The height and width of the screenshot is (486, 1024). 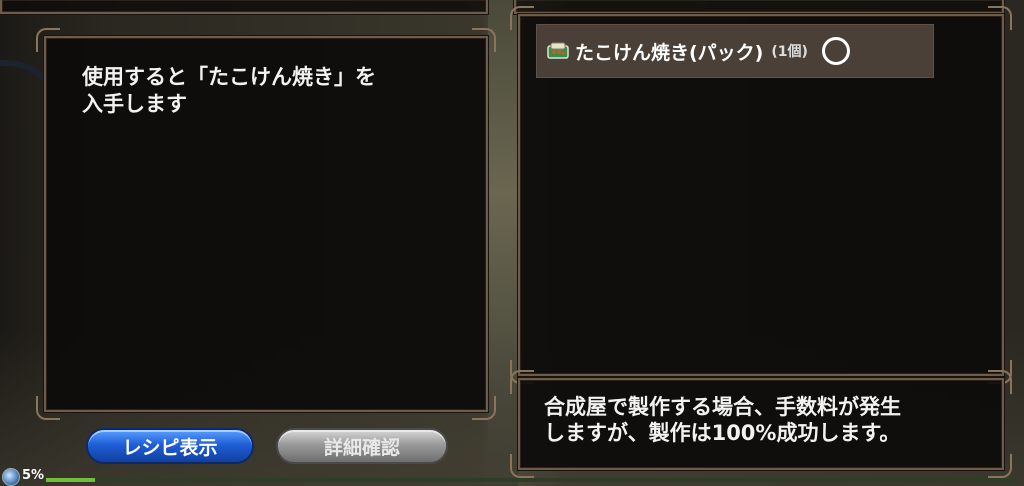 What do you see at coordinates (33, 475) in the screenshot?
I see `status-percent: 5%` at bounding box center [33, 475].